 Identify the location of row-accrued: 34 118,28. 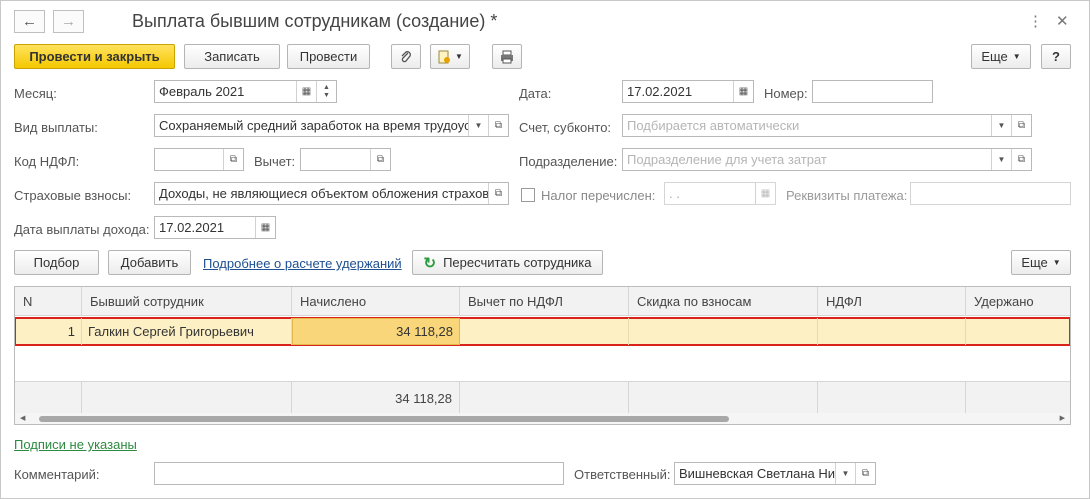
(376, 331).